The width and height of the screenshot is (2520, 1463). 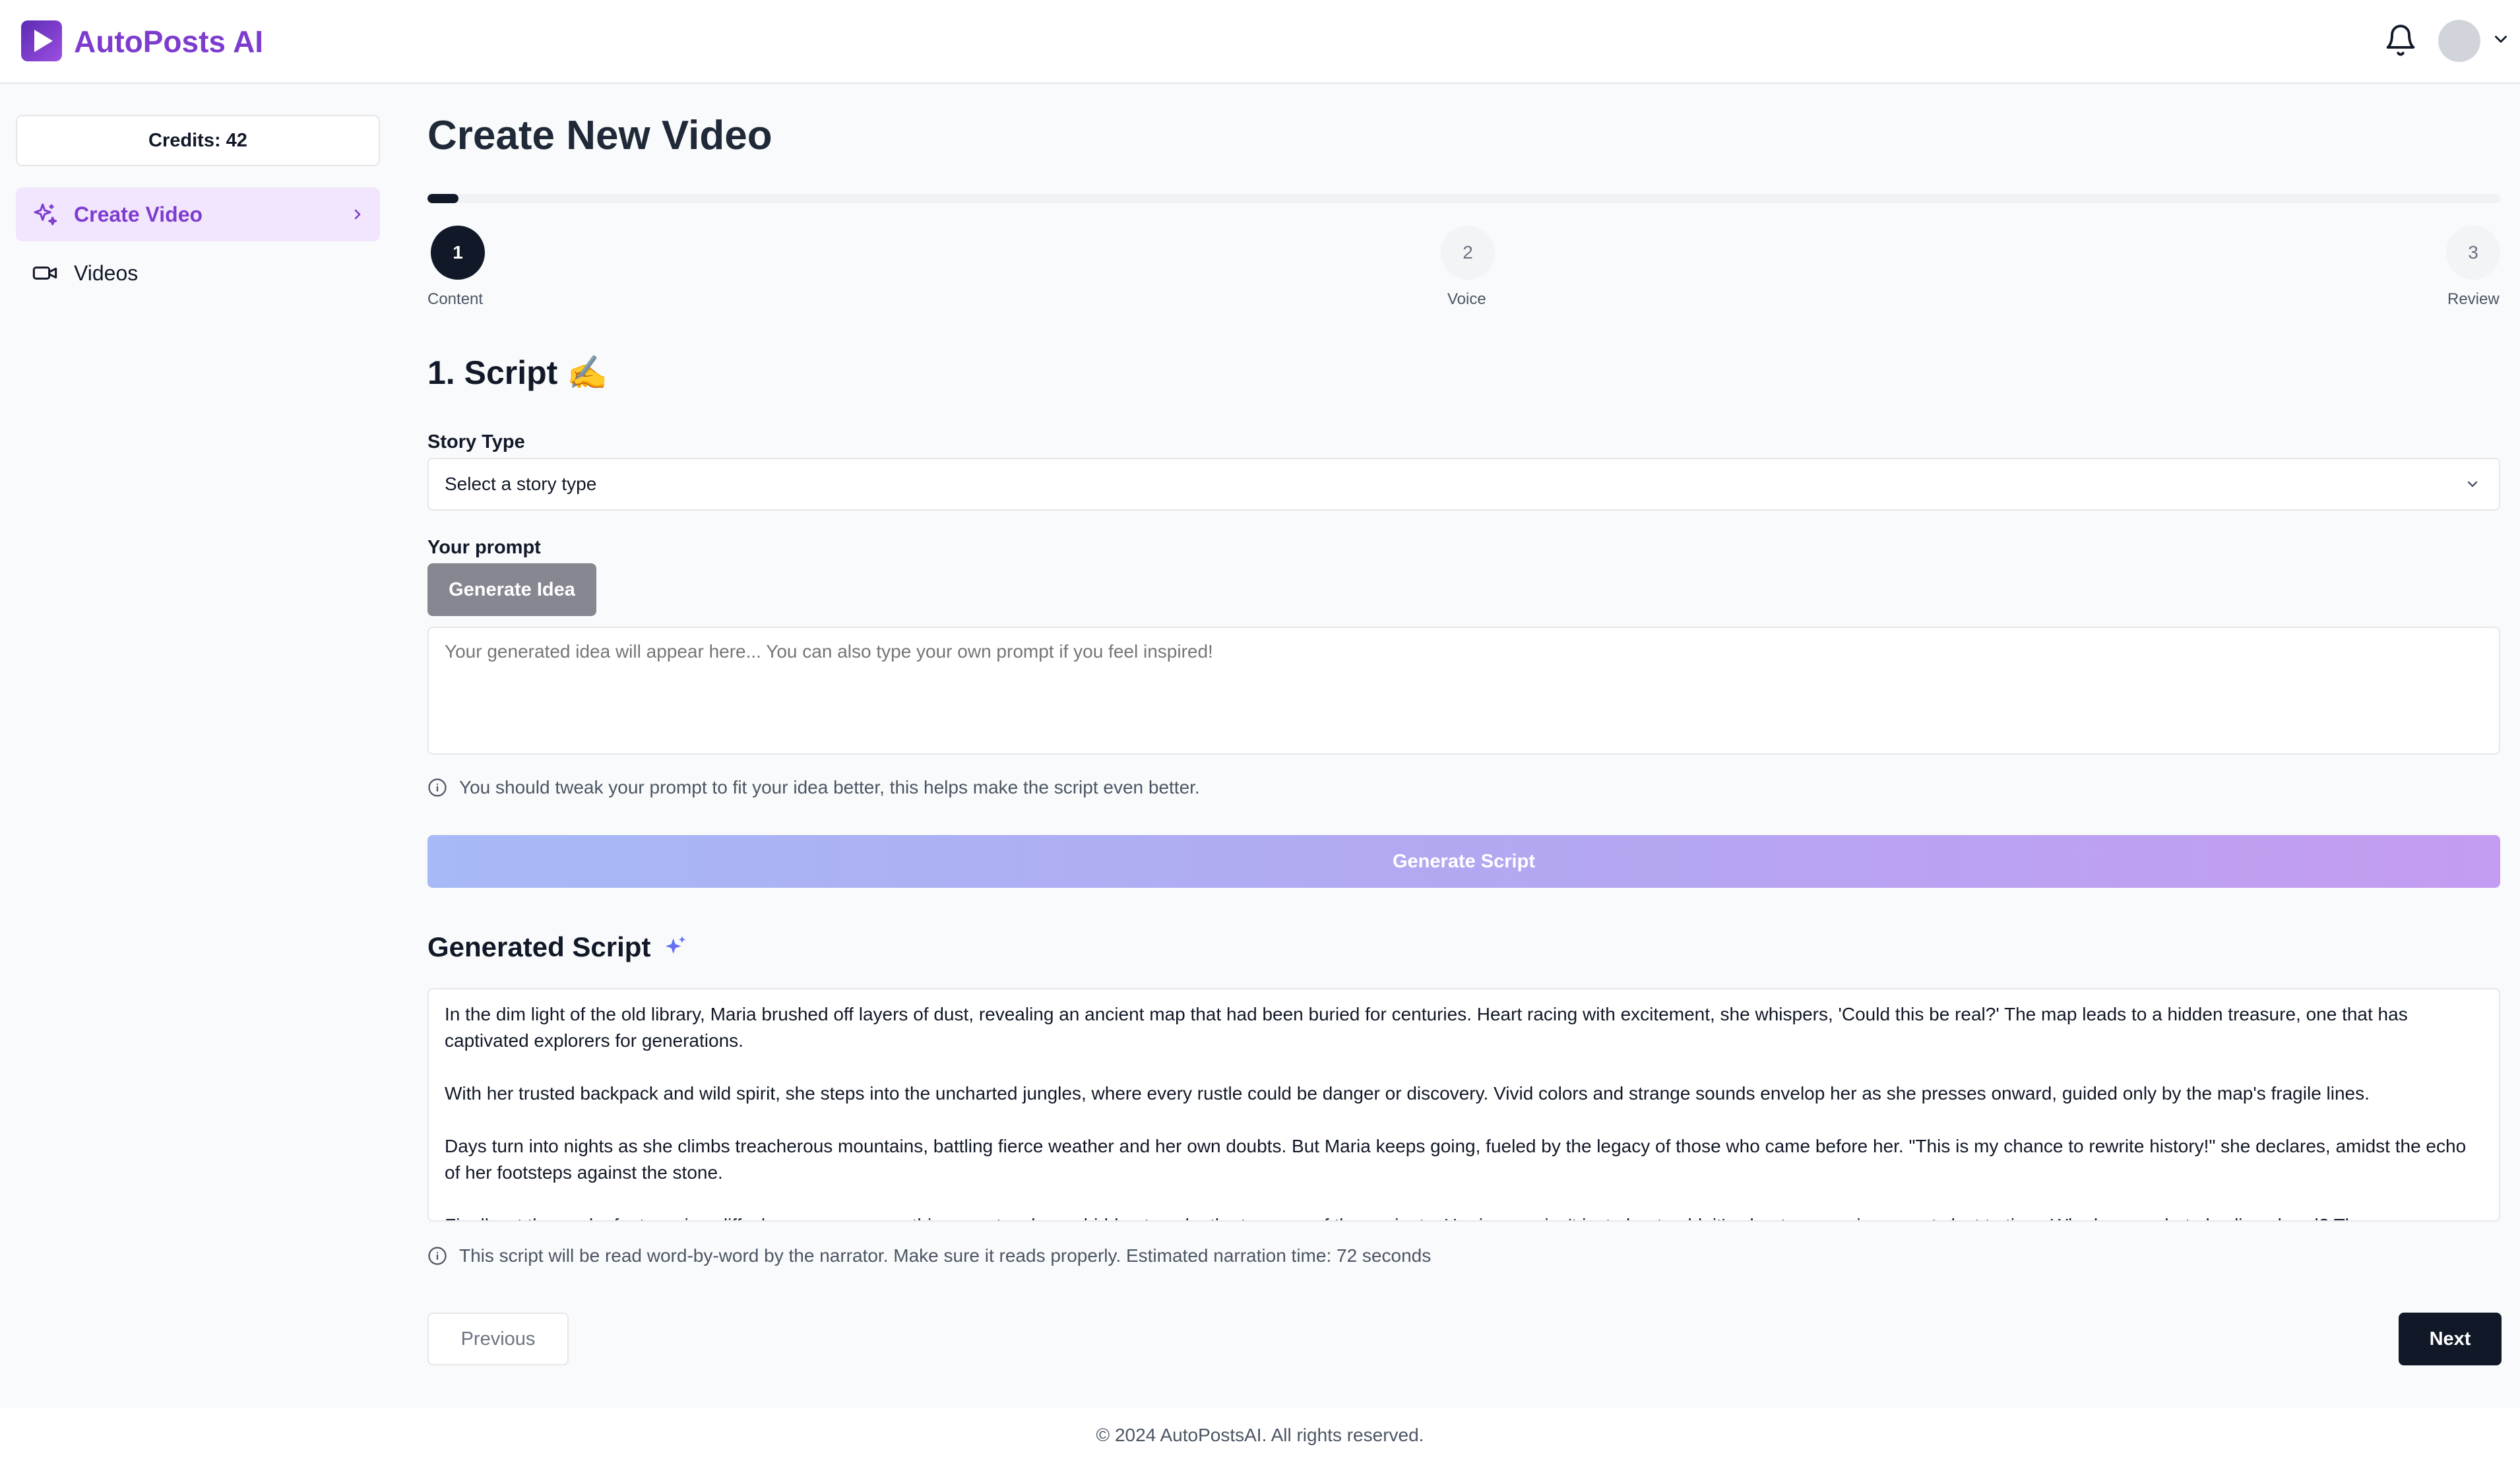 I want to click on sidebar-item-create-video: Create Video, so click(x=198, y=214).